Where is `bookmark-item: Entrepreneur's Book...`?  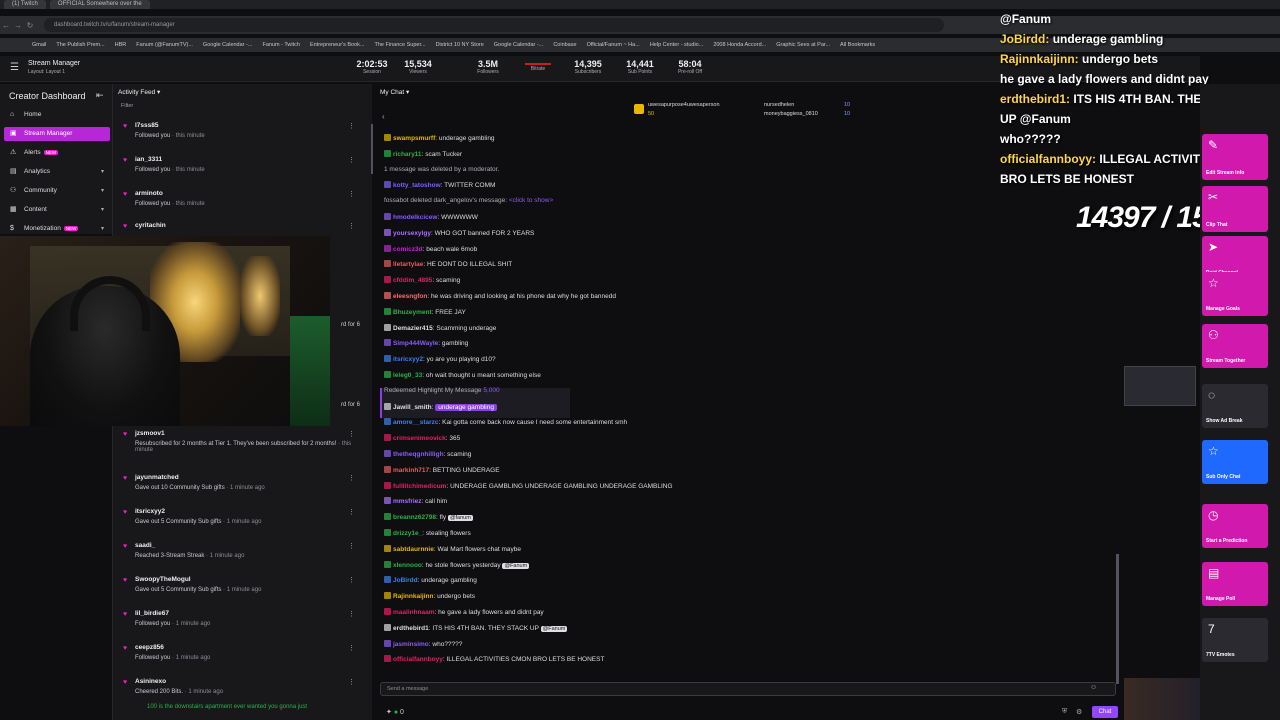 bookmark-item: Entrepreneur's Book... is located at coordinates (337, 45).